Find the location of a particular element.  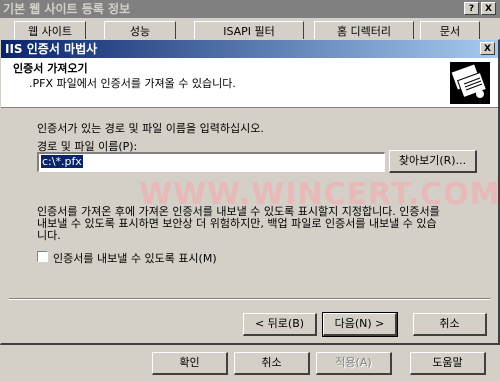

certificate-icon is located at coordinates (470, 83).